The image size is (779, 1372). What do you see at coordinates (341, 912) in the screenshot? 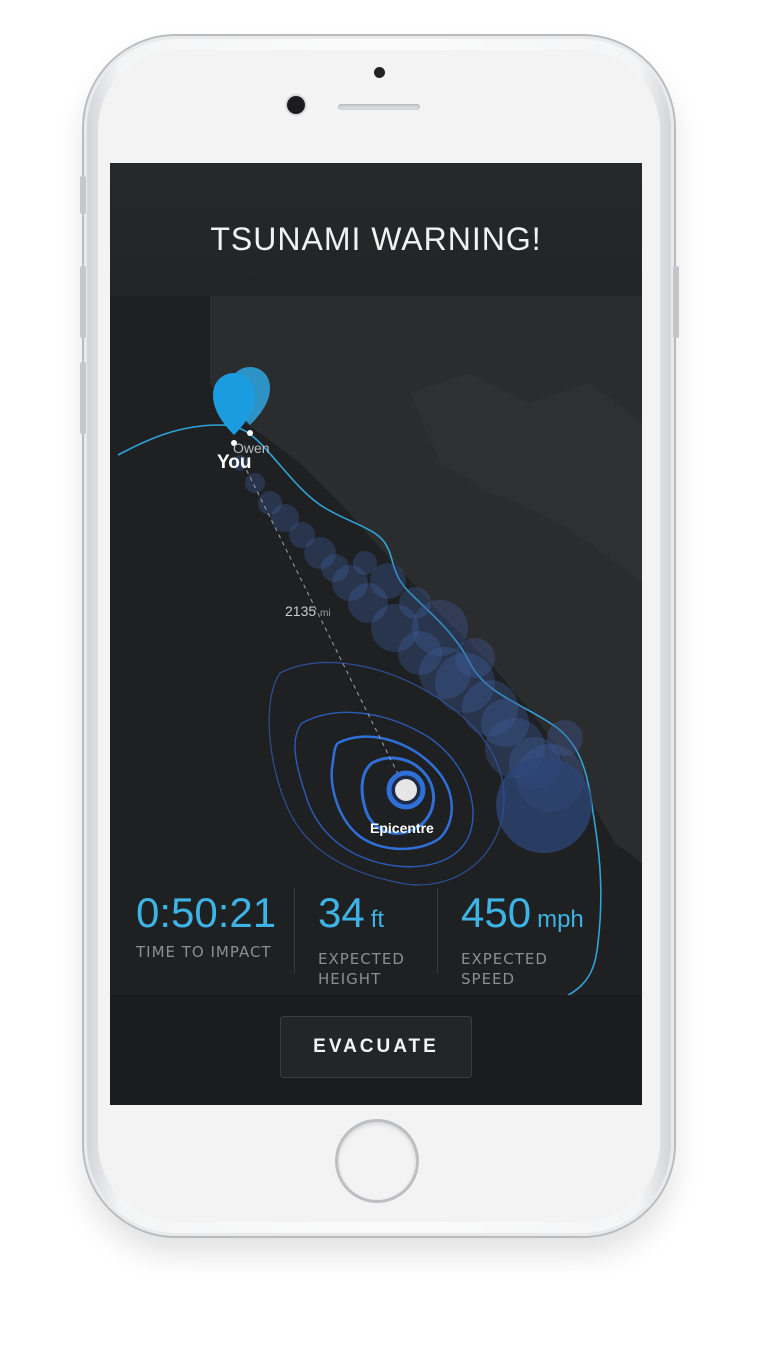
I see `stat-number: 34` at bounding box center [341, 912].